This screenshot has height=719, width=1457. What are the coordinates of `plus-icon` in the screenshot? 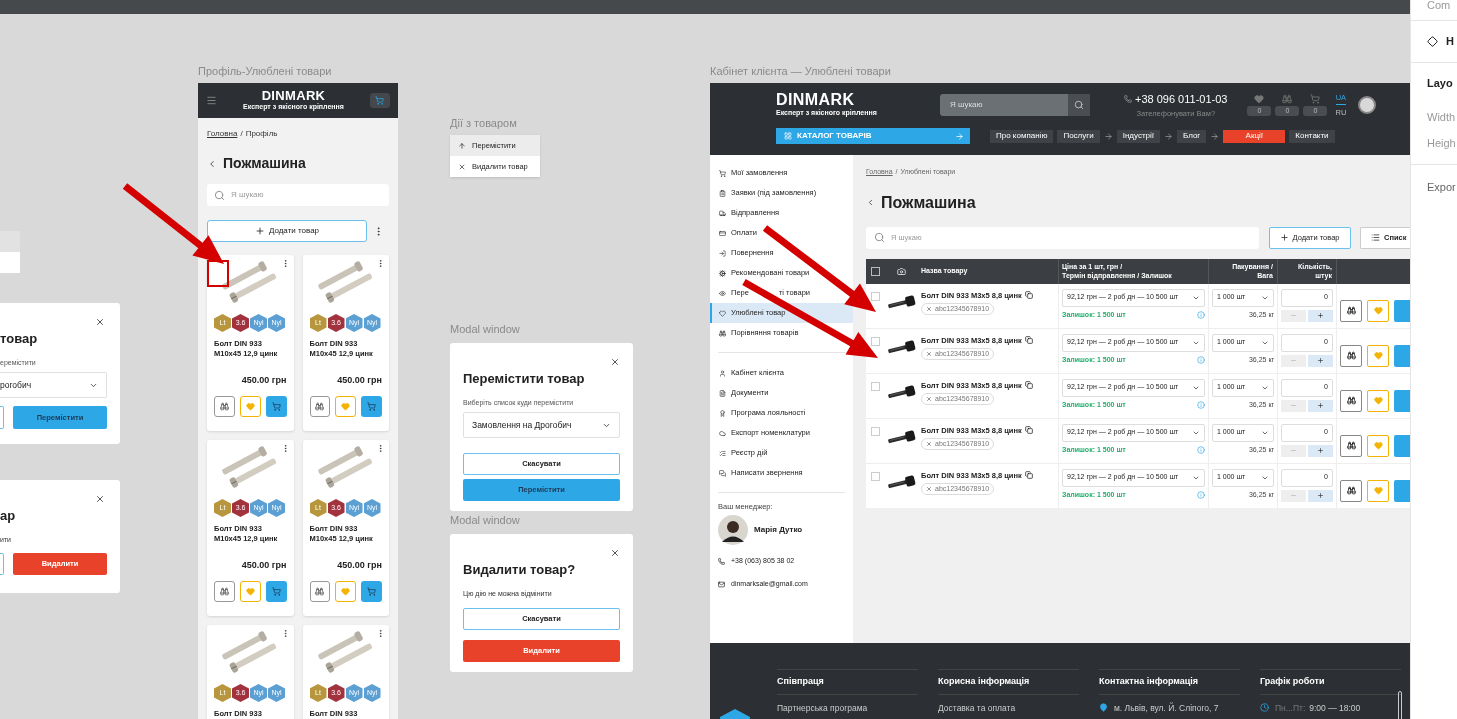 It's located at (1320, 405).